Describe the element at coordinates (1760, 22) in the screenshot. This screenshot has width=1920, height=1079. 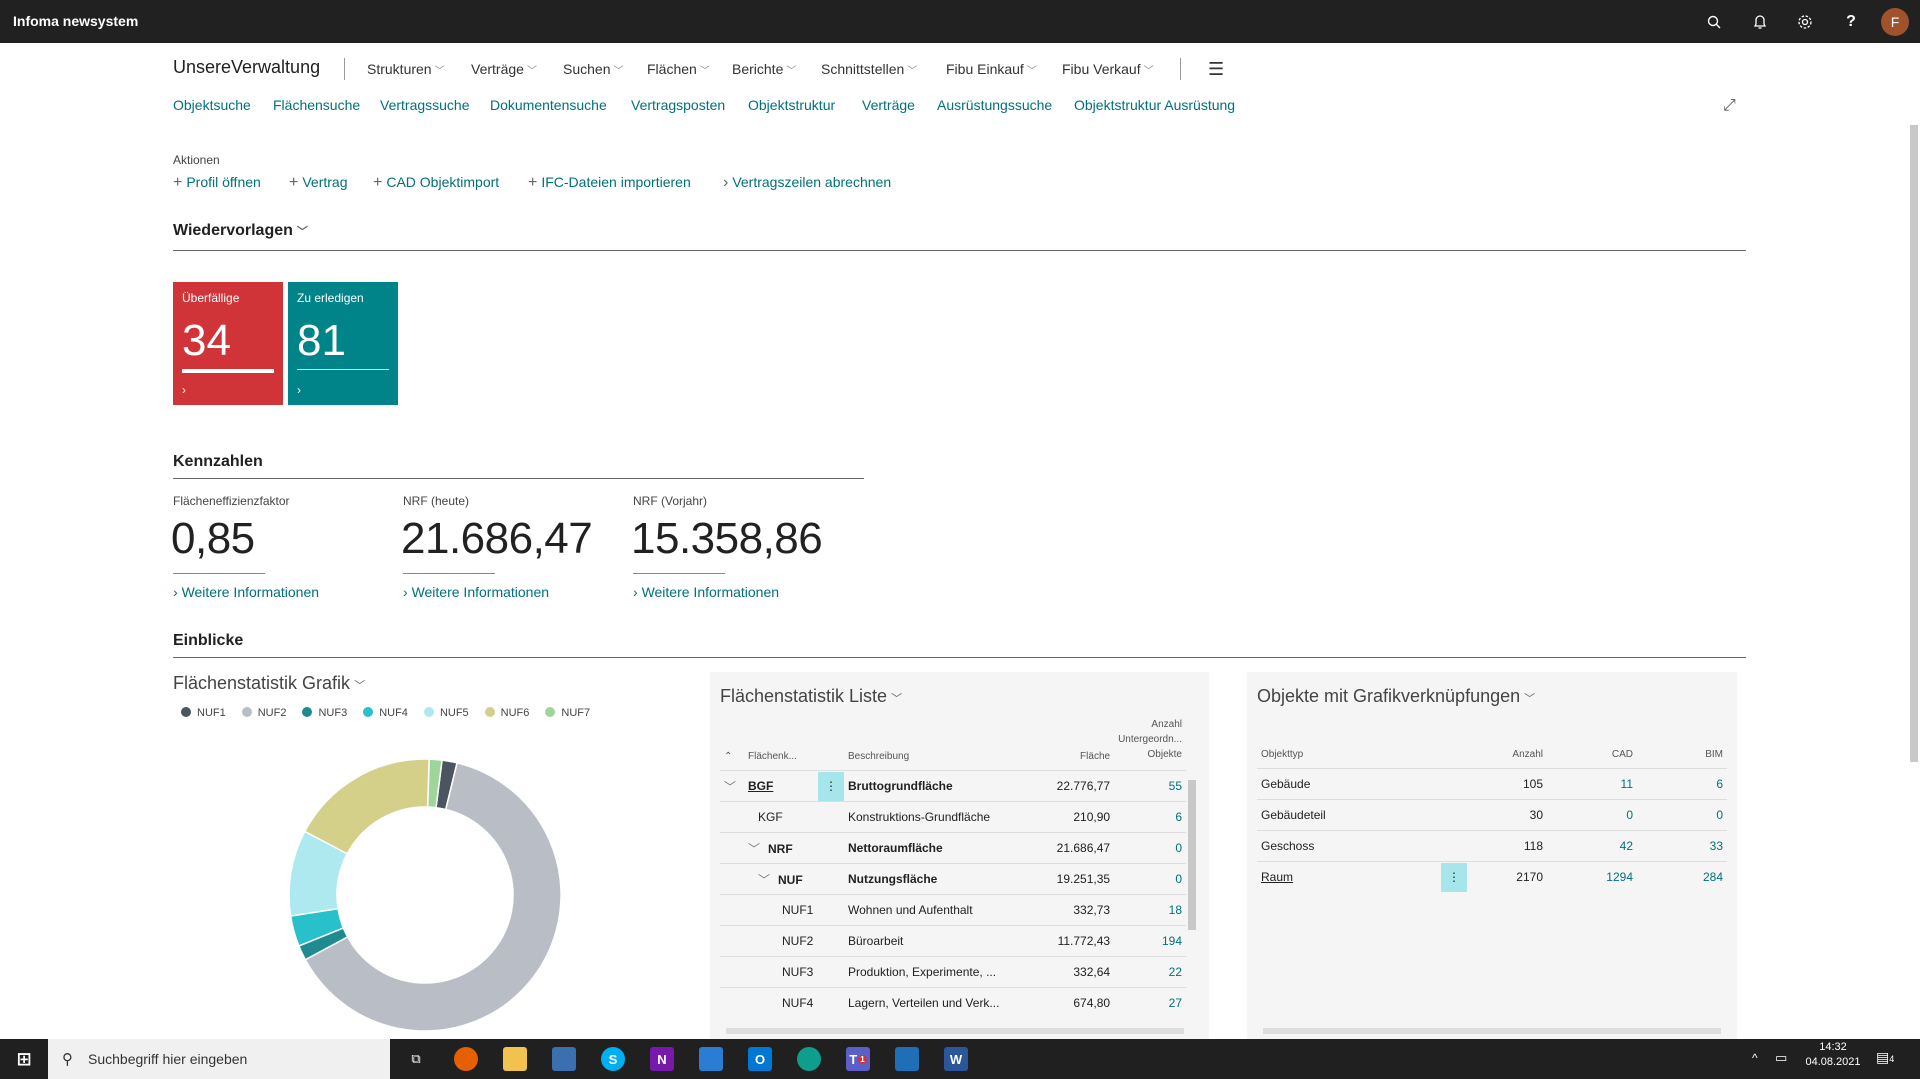
I see `bell-icon` at that location.